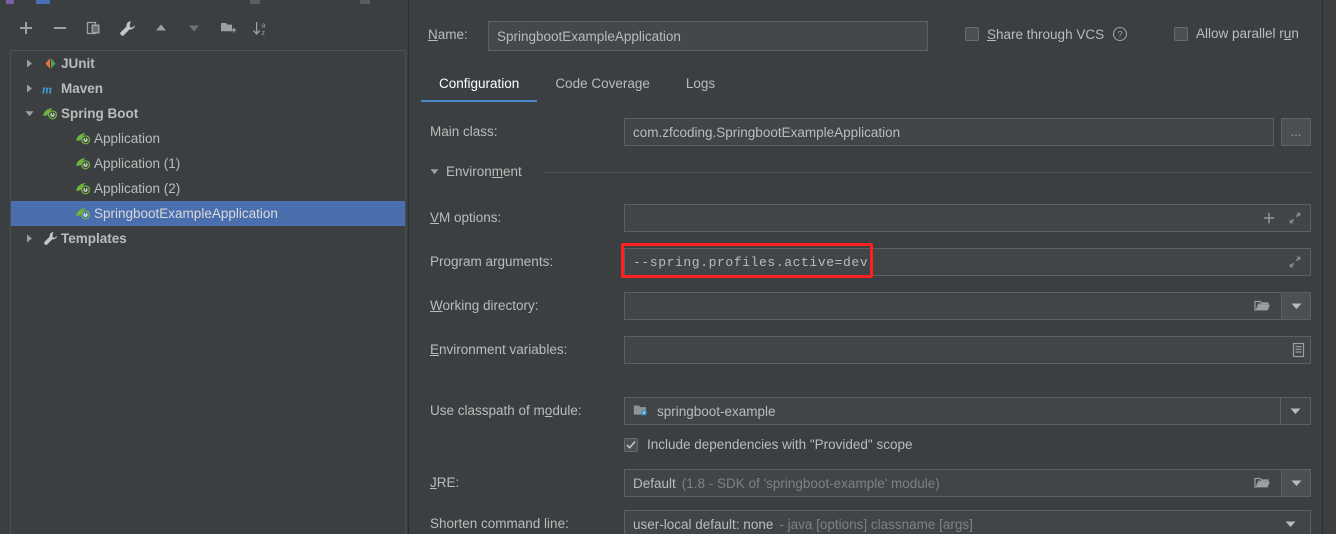  What do you see at coordinates (703, 524) in the screenshot?
I see `shorten-command-line-value: user-local default: none` at bounding box center [703, 524].